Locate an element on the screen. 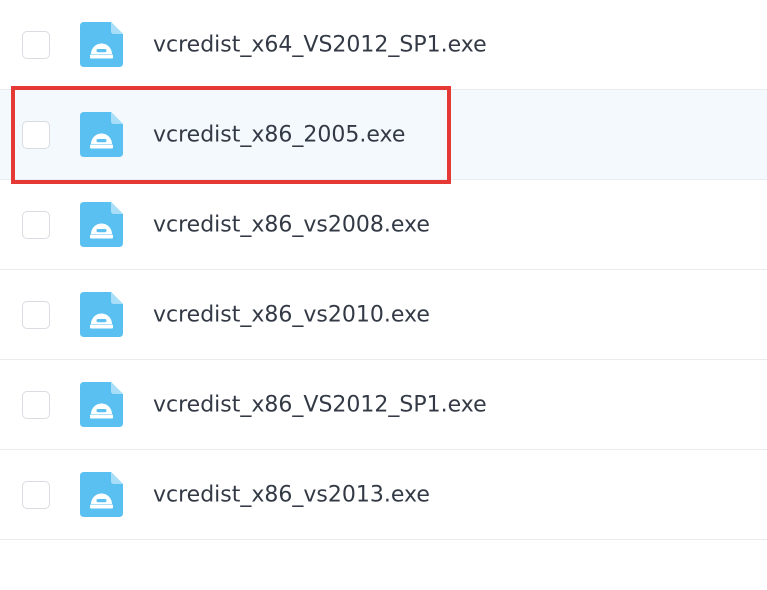 This screenshot has height=590, width=767. file-name: vcredist_x64_VS2012_SP1.exe is located at coordinates (320, 44).